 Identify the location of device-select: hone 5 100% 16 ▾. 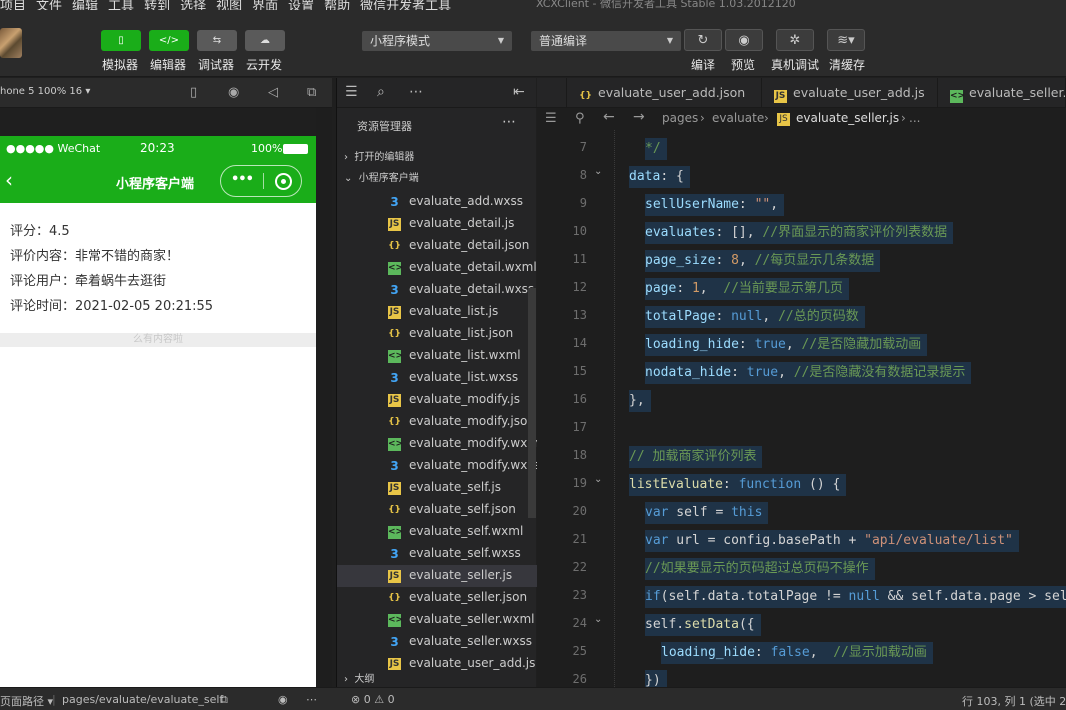
(45, 91).